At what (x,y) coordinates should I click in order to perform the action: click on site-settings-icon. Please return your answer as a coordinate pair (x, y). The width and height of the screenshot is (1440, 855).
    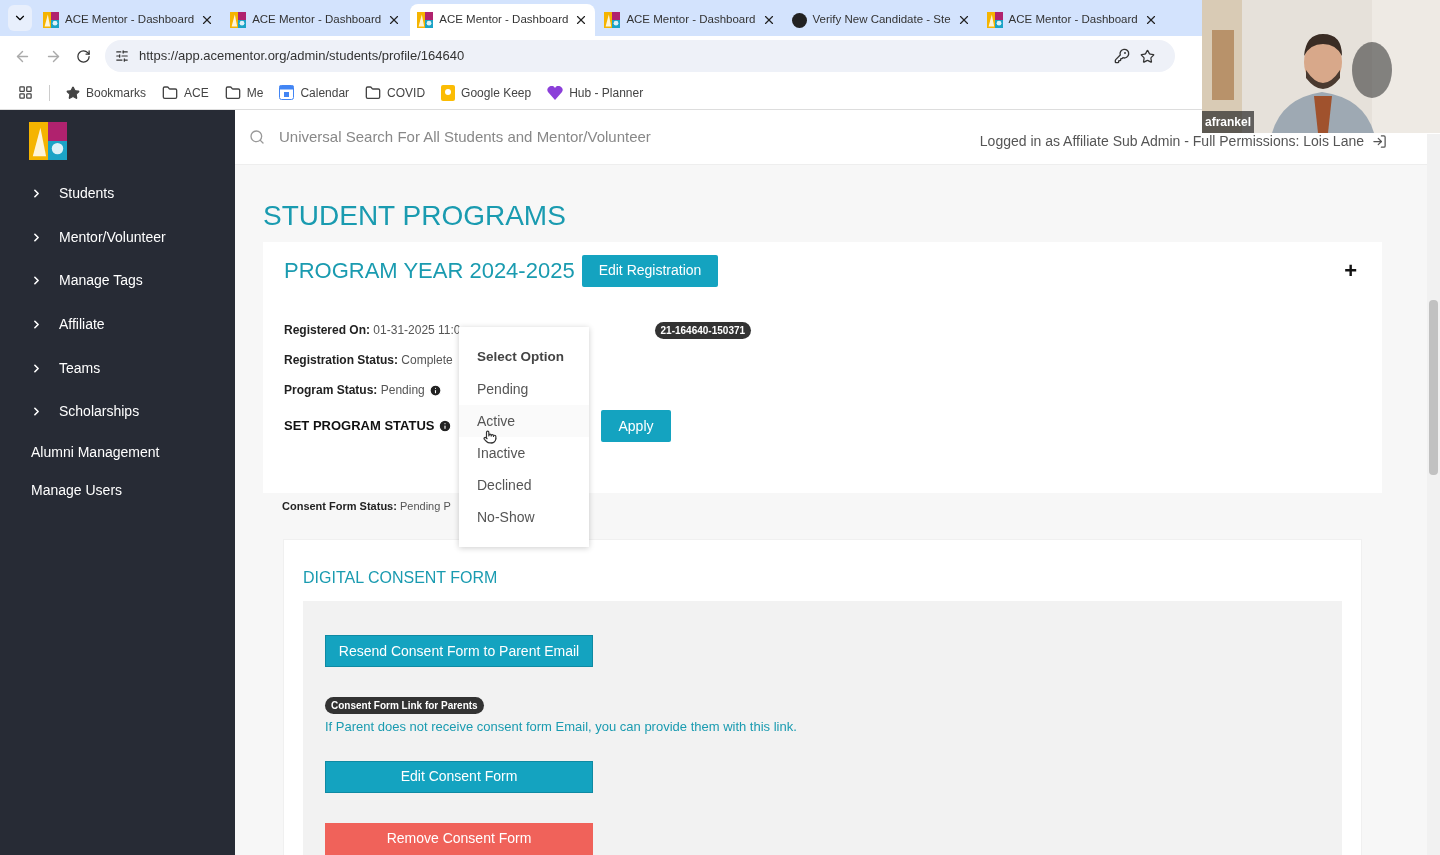
    Looking at the image, I should click on (122, 56).